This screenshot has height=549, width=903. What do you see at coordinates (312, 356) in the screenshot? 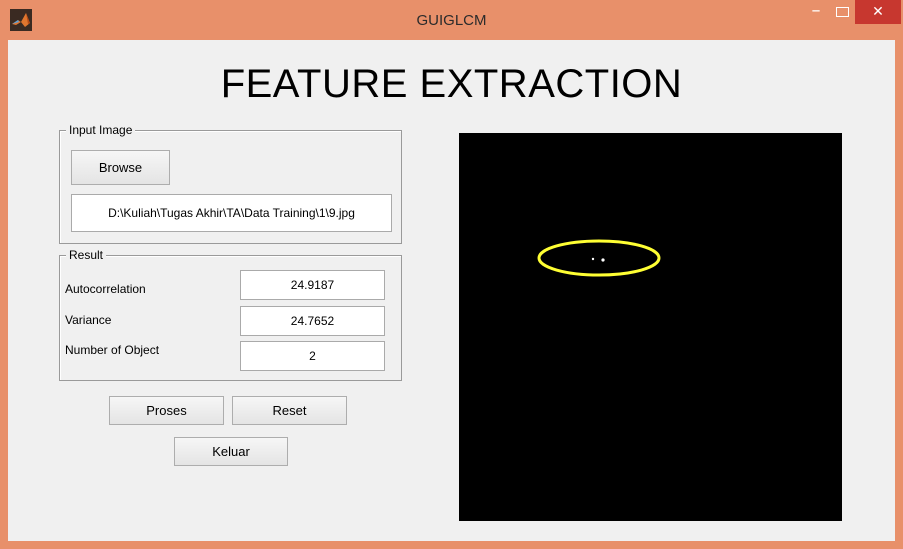
I see `number-of-object-field: 2` at bounding box center [312, 356].